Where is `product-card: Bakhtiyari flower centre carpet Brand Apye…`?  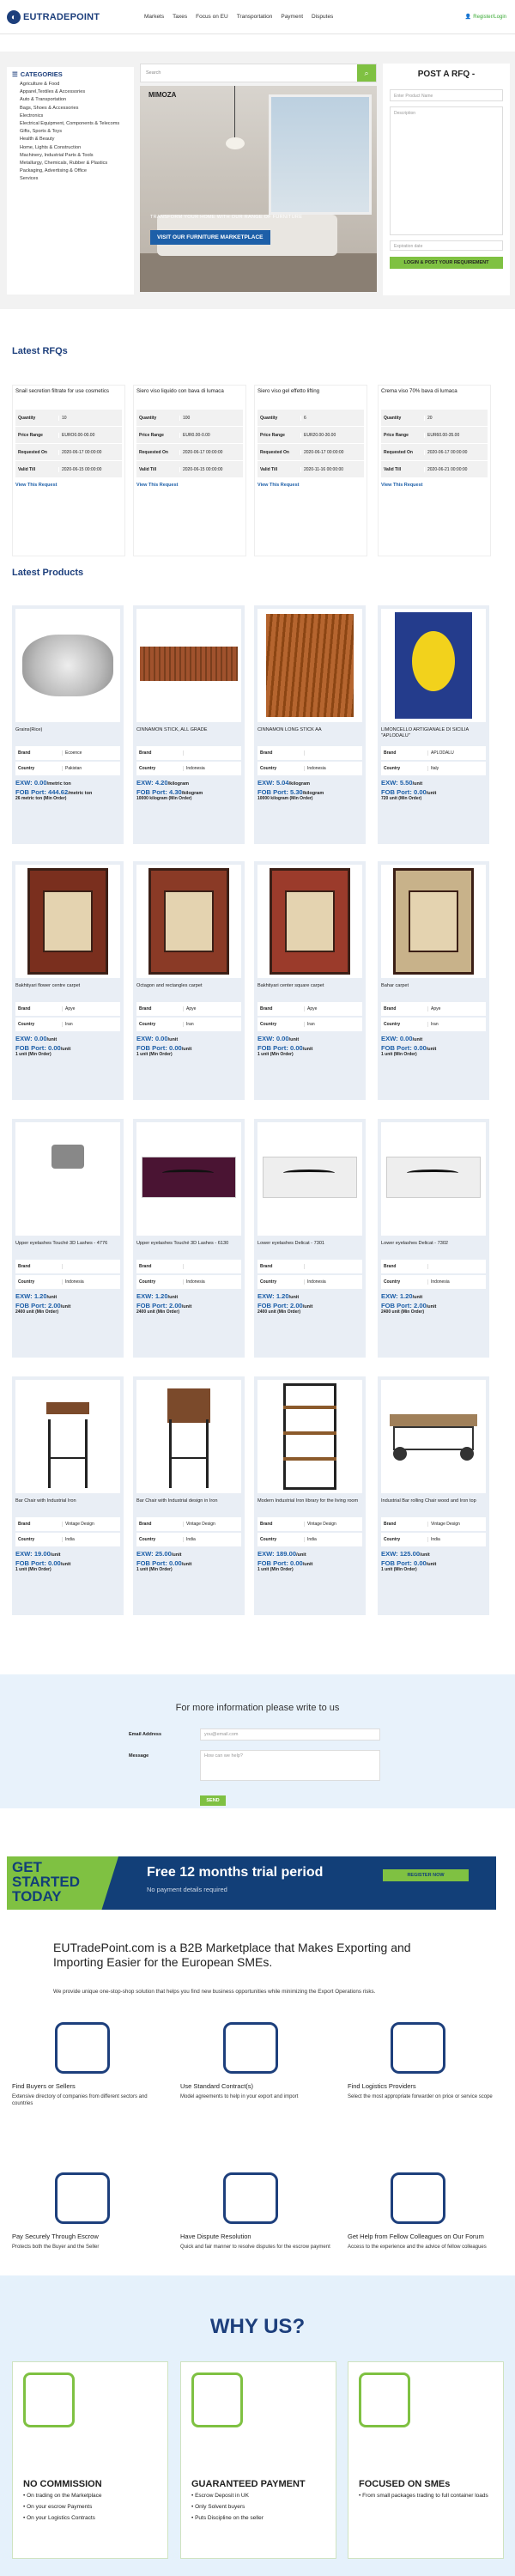 product-card: Bakhtiyari flower centre carpet Brand Apye… is located at coordinates (68, 980).